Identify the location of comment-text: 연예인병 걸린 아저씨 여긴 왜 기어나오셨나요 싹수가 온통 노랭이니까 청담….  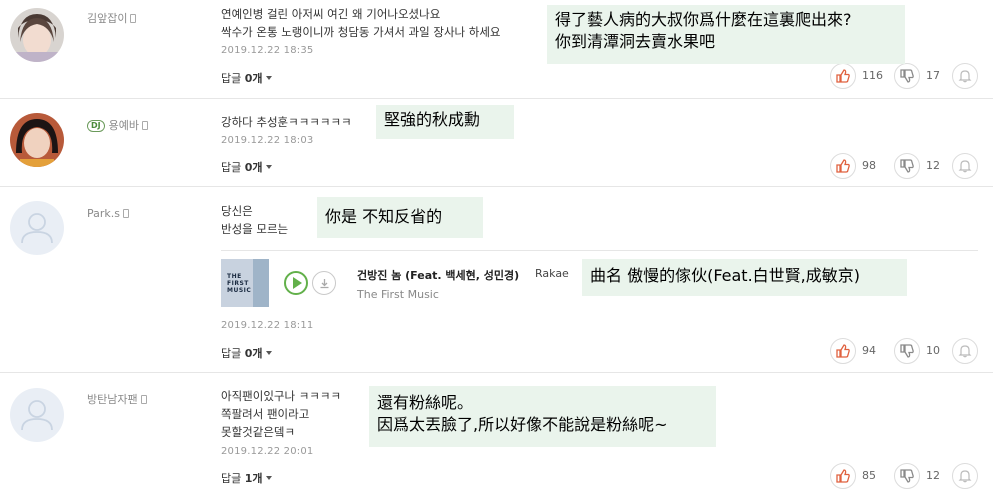
(361, 23).